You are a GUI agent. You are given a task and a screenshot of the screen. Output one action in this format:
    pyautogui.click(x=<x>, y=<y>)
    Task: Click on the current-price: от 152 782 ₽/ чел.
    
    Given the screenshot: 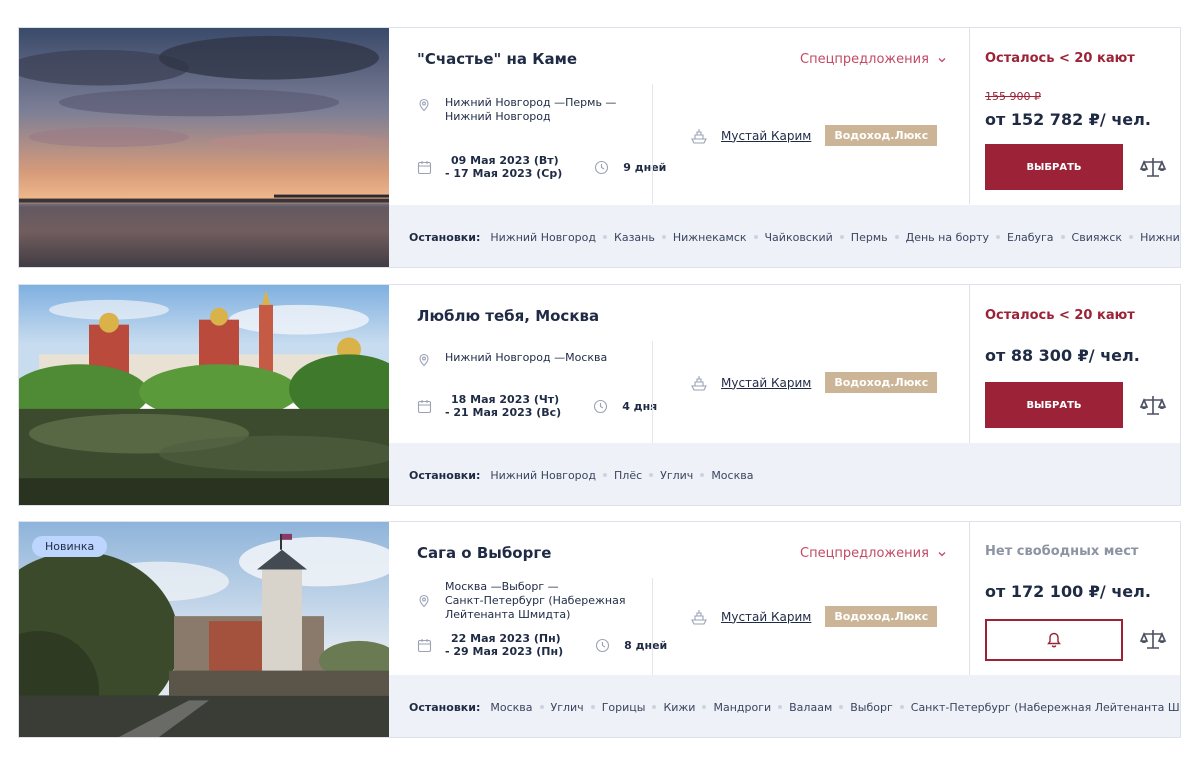 What is the action you would take?
    pyautogui.click(x=1068, y=119)
    